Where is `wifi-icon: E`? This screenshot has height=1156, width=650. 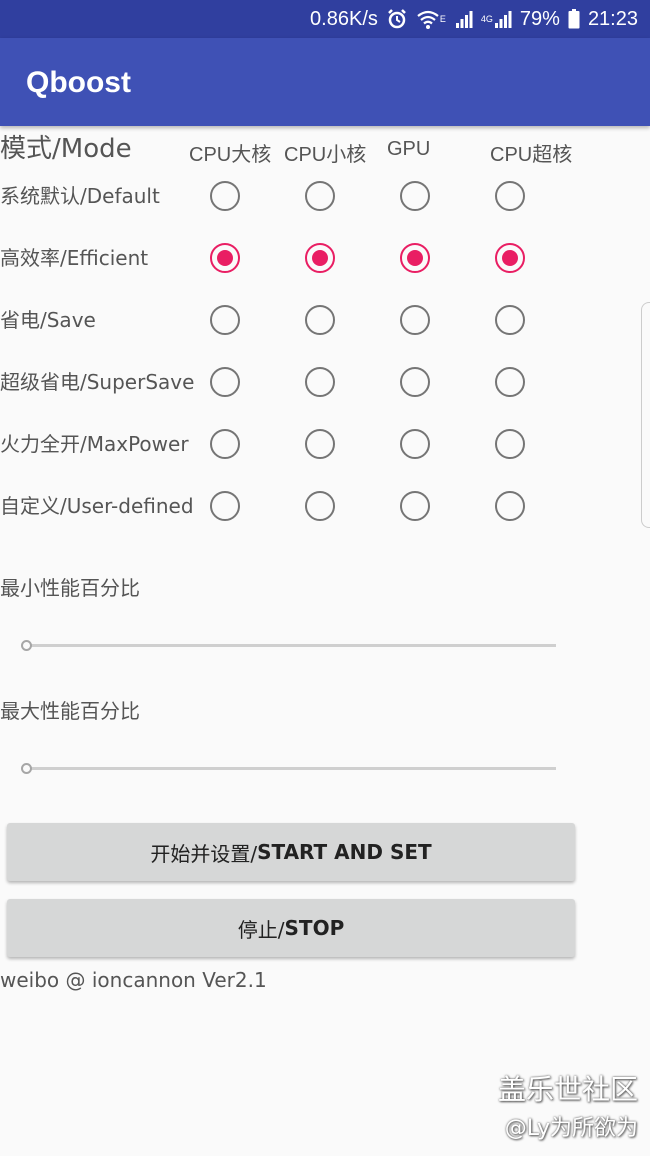 wifi-icon: E is located at coordinates (431, 19).